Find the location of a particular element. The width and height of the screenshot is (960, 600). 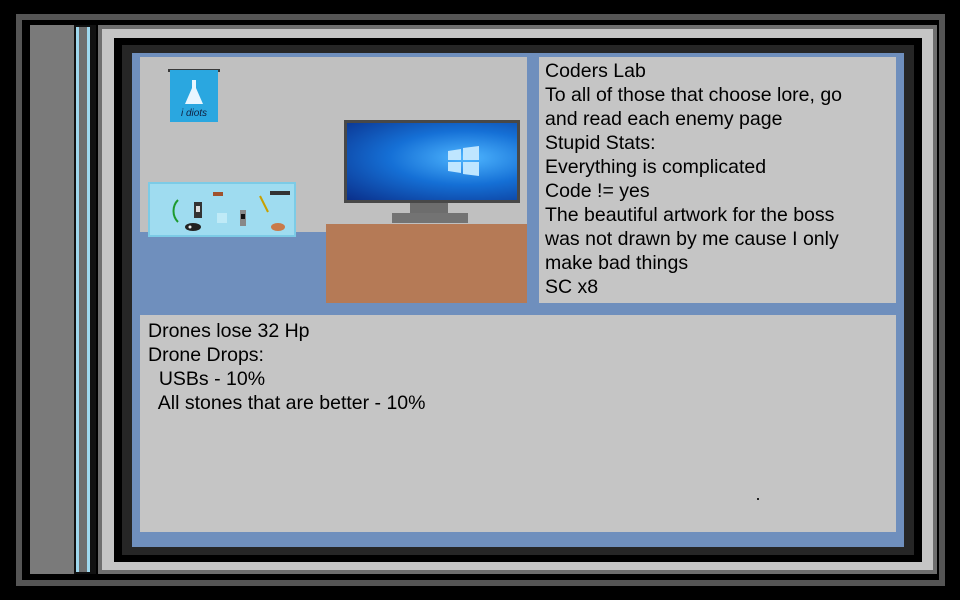

lore-line: The beautiful artwork for the boss is located at coordinates (690, 215).